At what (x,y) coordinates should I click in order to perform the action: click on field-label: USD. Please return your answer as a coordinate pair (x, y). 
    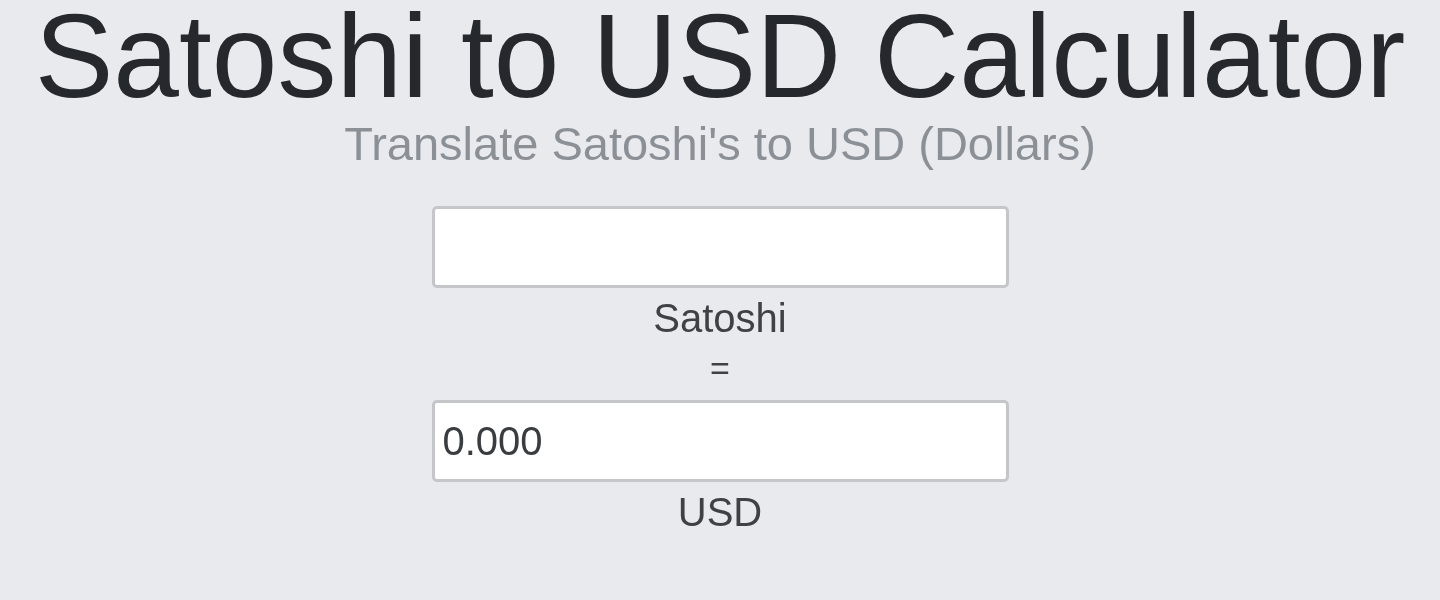
    Looking at the image, I should click on (720, 512).